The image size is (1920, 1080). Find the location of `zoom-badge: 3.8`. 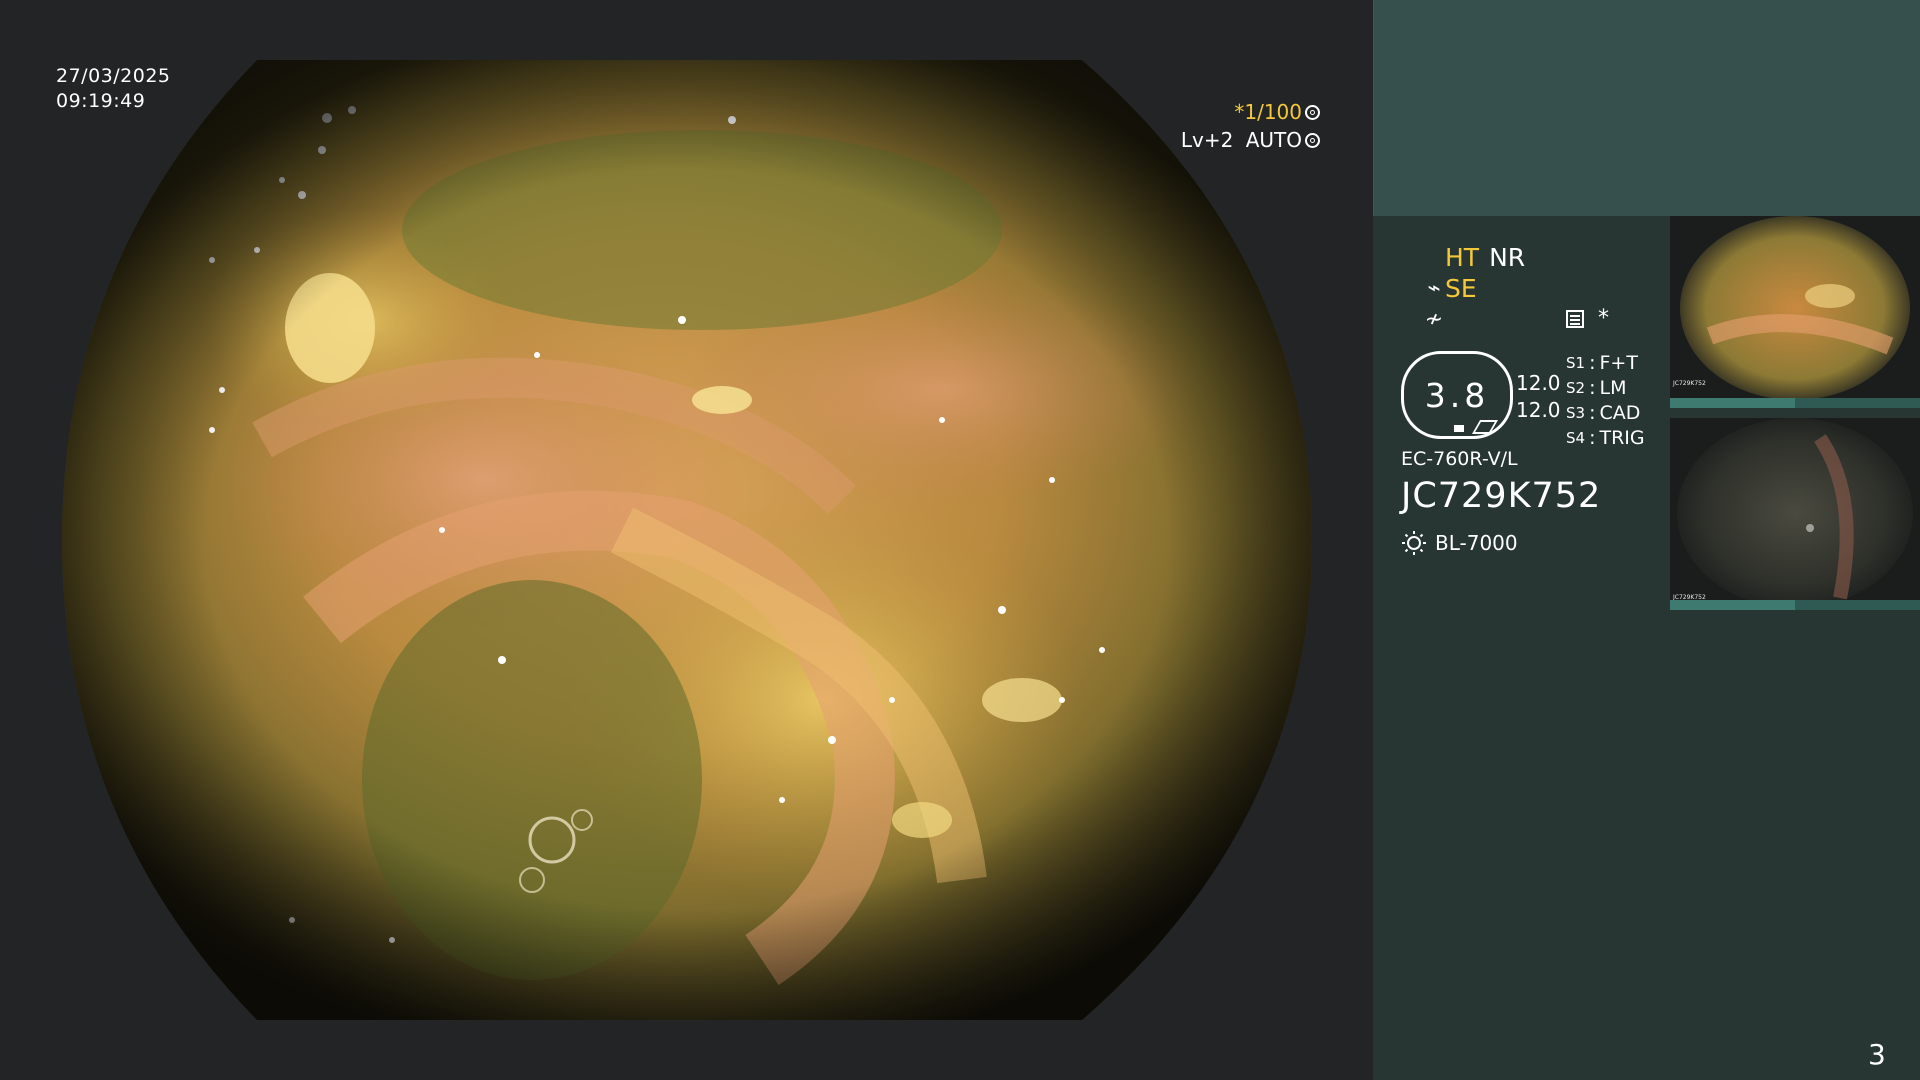

zoom-badge: 3.8 is located at coordinates (1457, 395).